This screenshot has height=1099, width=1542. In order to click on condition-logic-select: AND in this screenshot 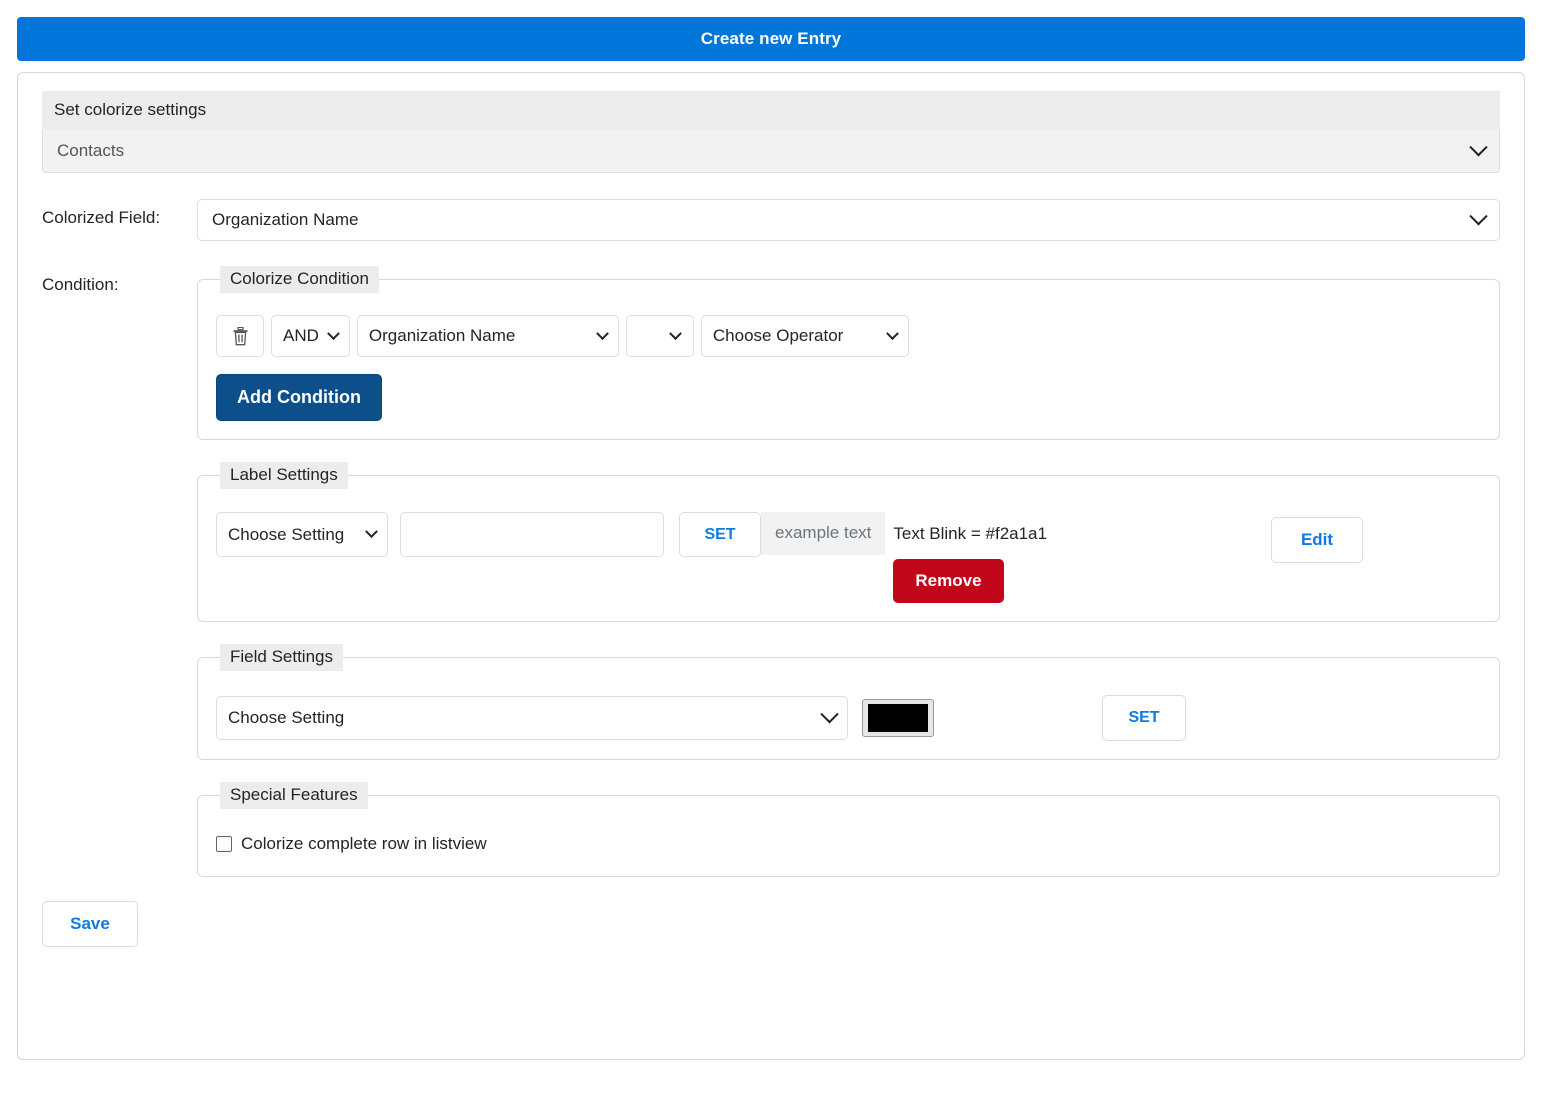, I will do `click(310, 336)`.